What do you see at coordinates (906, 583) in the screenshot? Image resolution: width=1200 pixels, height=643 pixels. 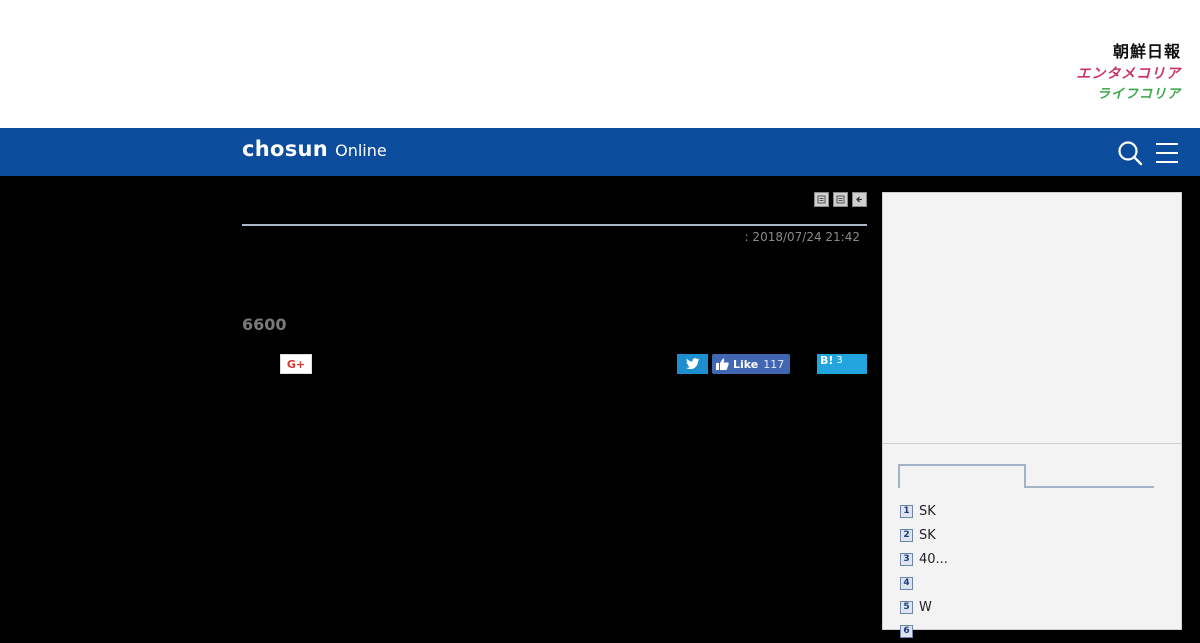 I see `rank-number: 4` at bounding box center [906, 583].